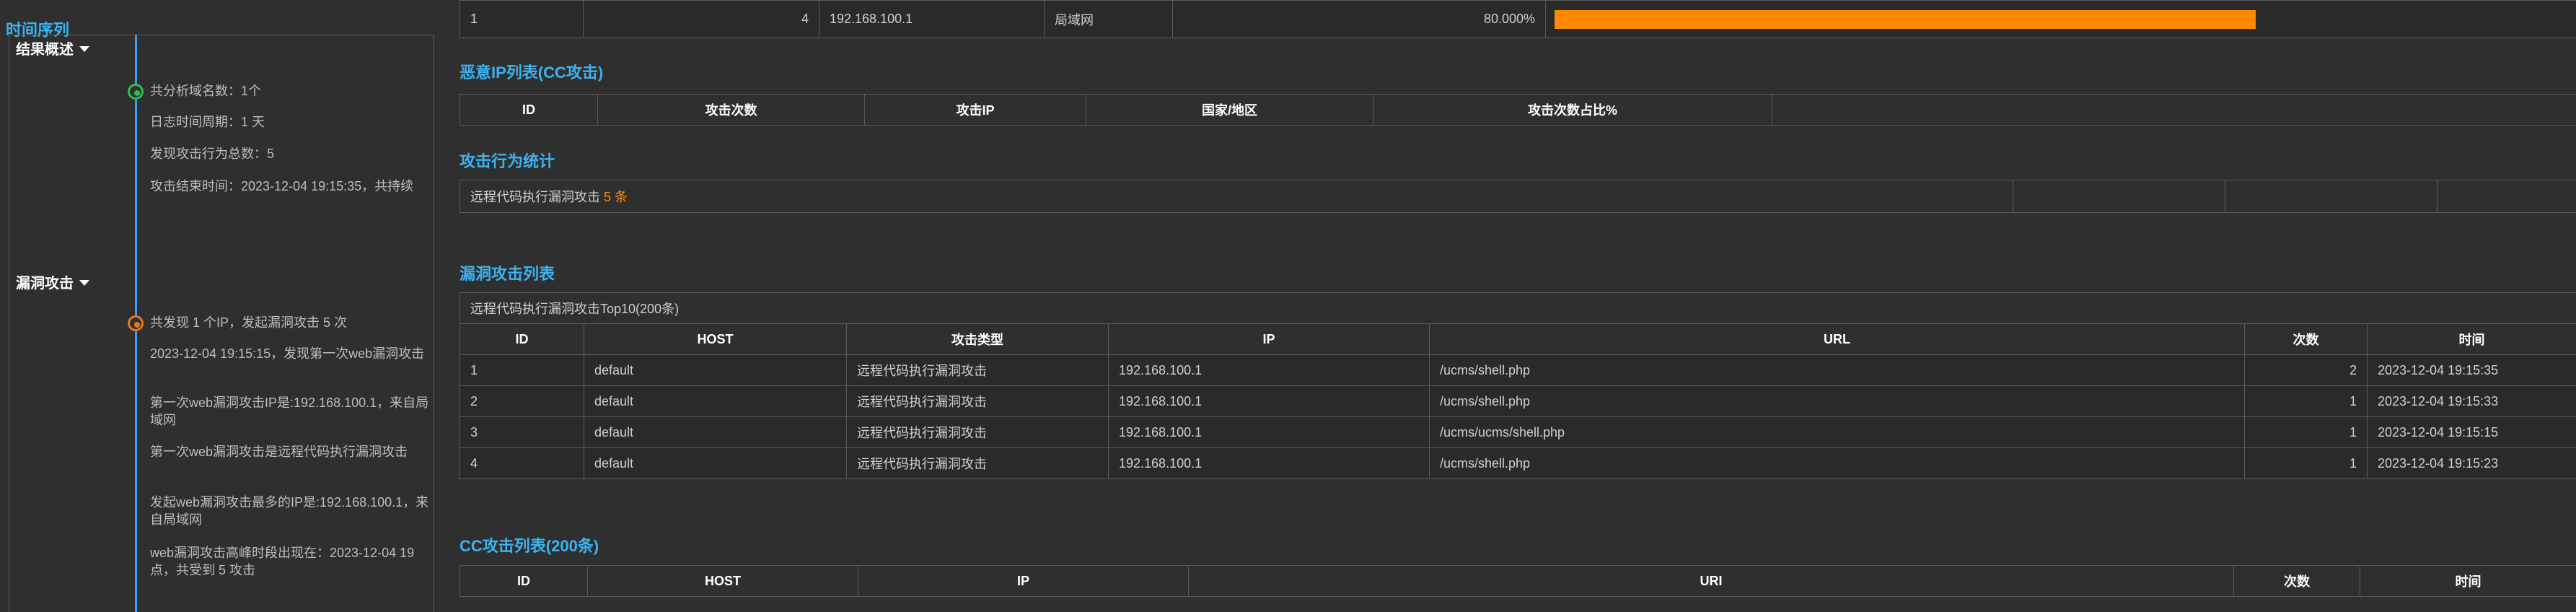 This screenshot has height=612, width=2576. Describe the element at coordinates (532, 73) in the screenshot. I see `cc-ip-list-title: 恶意IP列表(CC攻击)` at that location.